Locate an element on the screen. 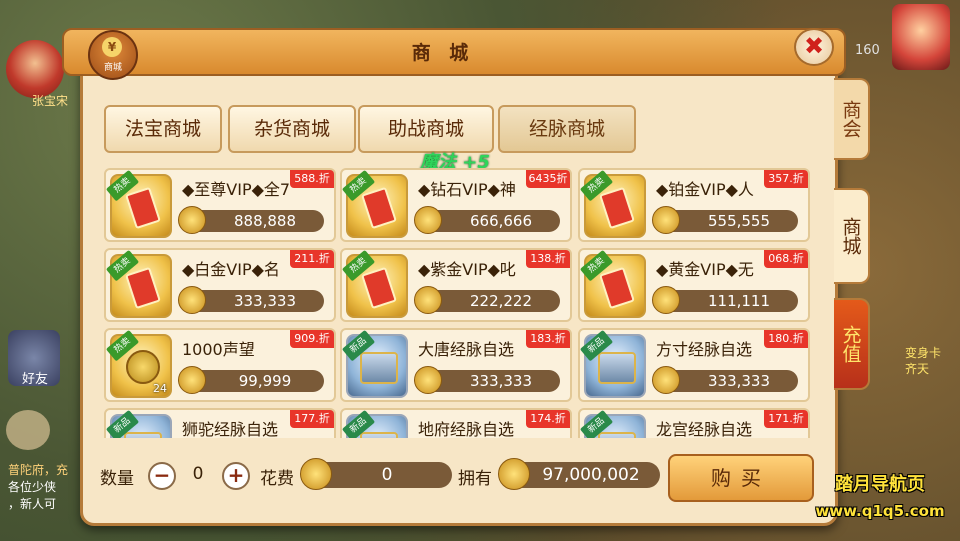  tab-meridian-shop: 经脉商城 is located at coordinates (567, 129).